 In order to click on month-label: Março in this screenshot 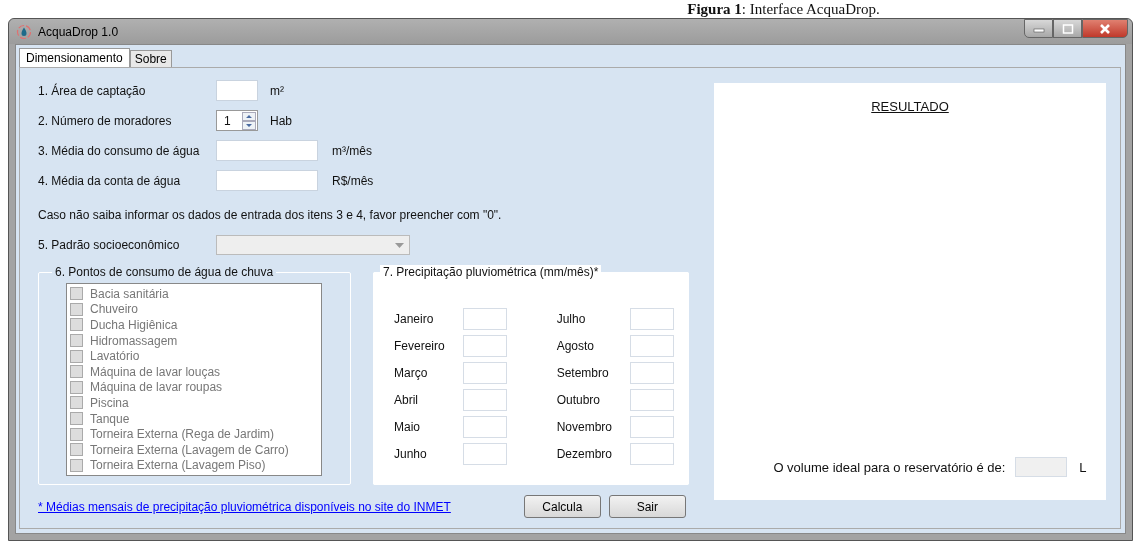, I will do `click(411, 372)`.